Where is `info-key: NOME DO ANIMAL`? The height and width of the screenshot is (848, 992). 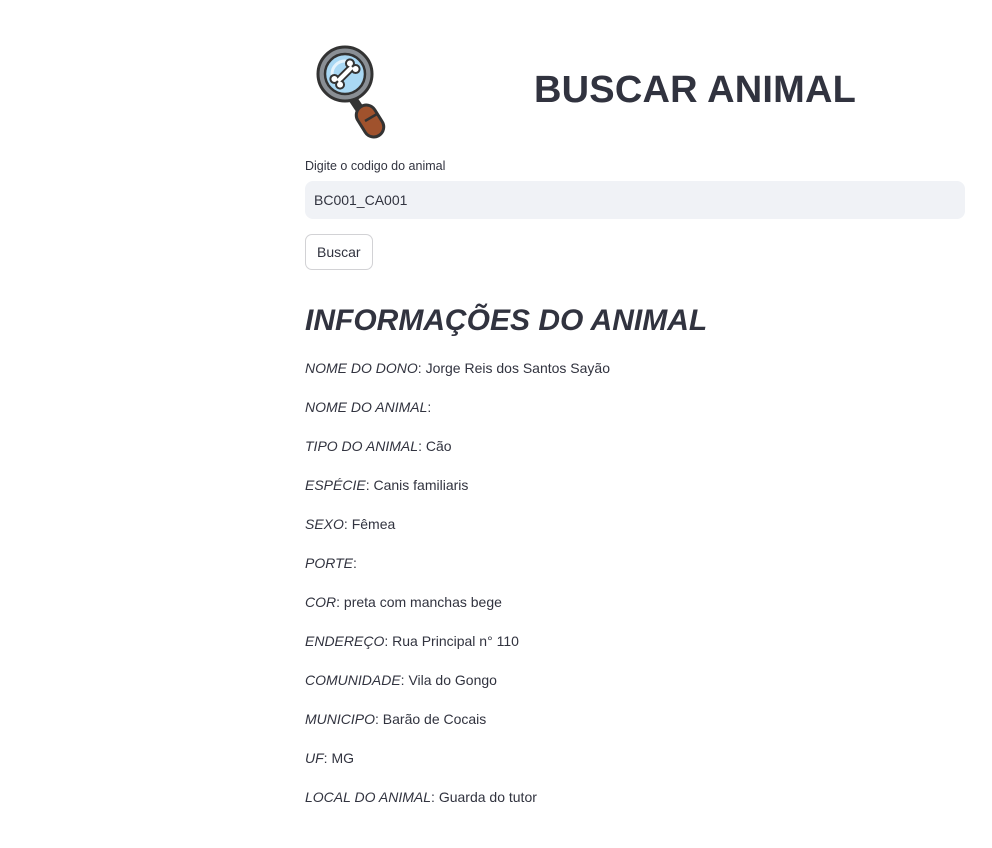
info-key: NOME DO ANIMAL is located at coordinates (366, 407).